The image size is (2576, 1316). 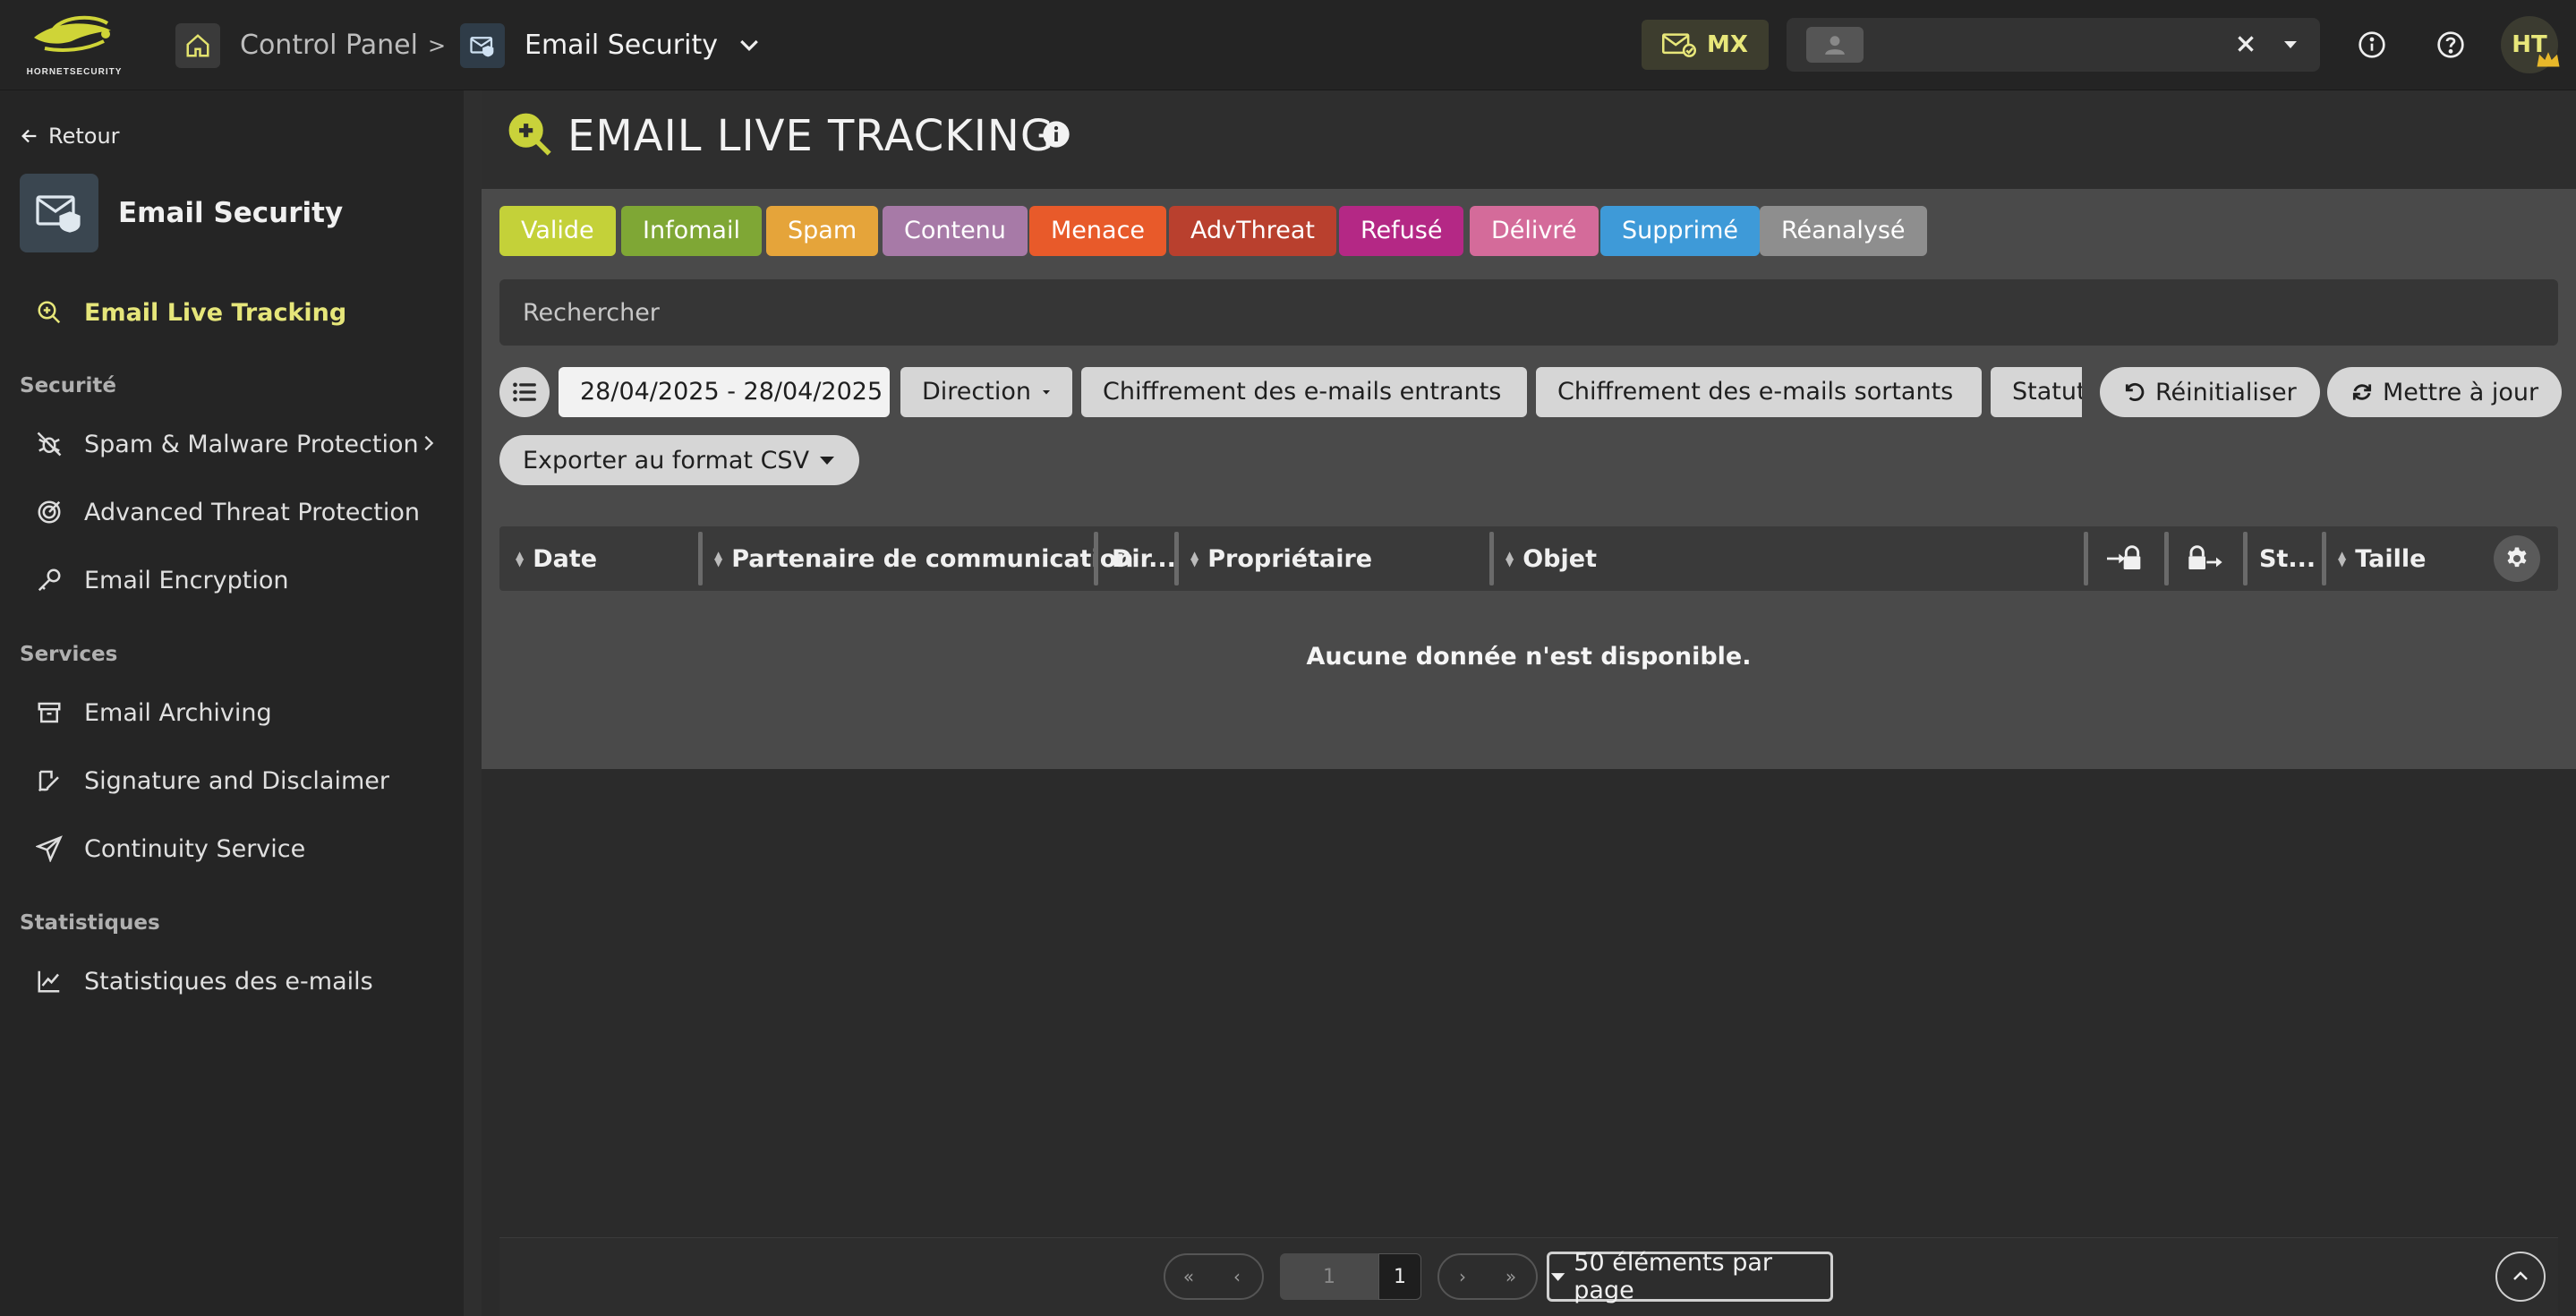 What do you see at coordinates (1705, 45) in the screenshot?
I see `mx-badge: MX` at bounding box center [1705, 45].